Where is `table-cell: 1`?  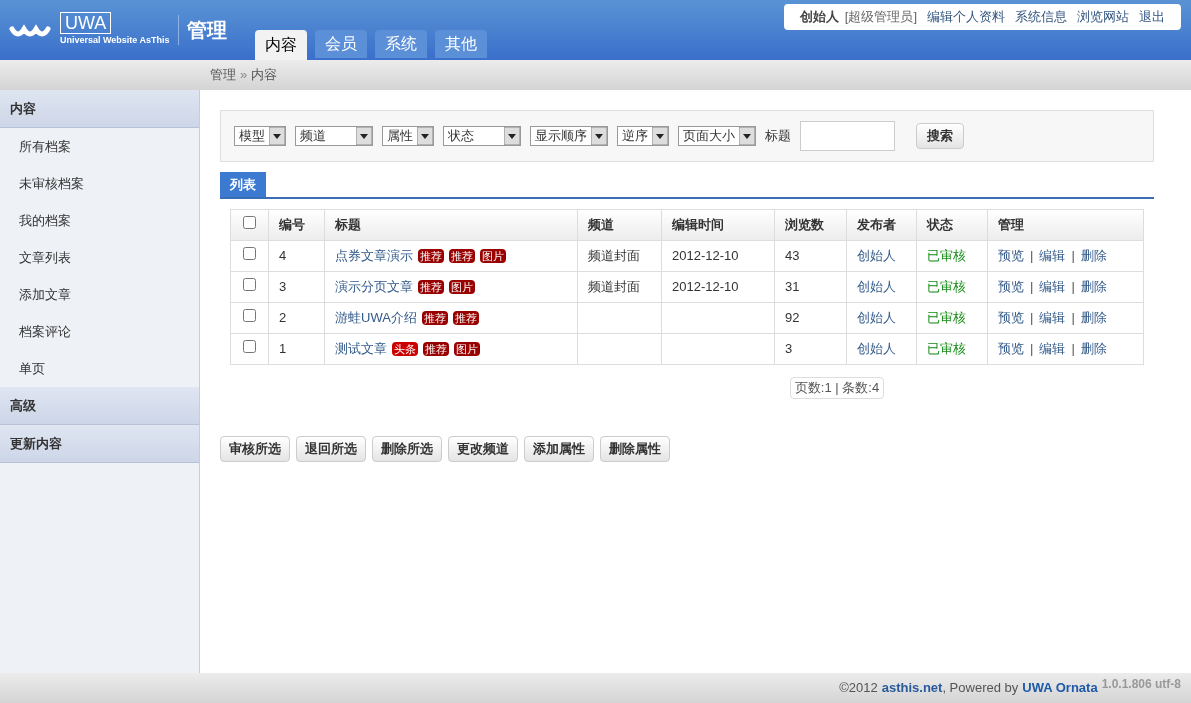
table-cell: 1 is located at coordinates (296, 349).